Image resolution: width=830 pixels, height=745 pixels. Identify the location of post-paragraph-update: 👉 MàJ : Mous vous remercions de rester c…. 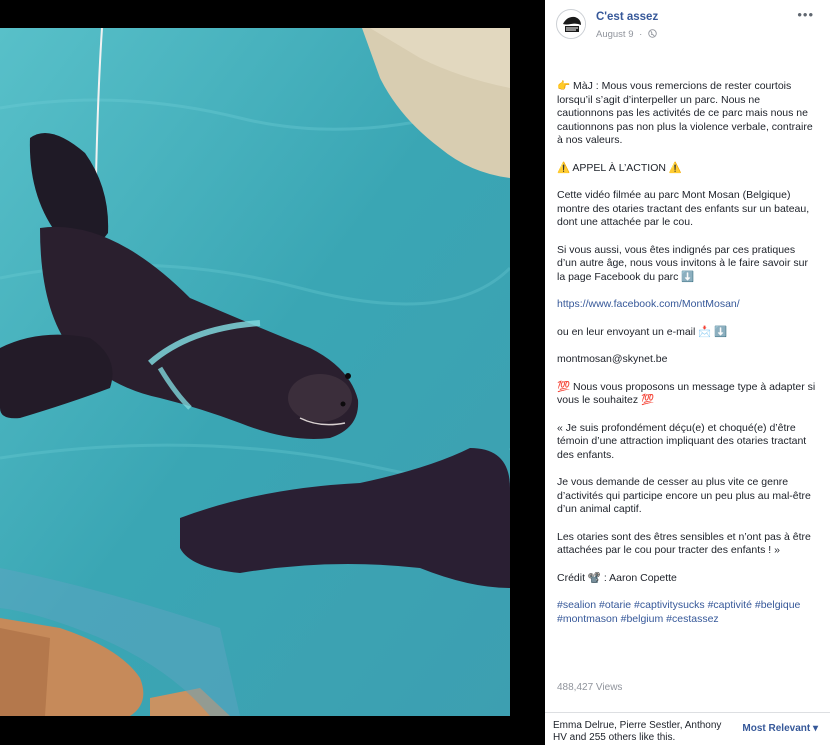
(685, 113).